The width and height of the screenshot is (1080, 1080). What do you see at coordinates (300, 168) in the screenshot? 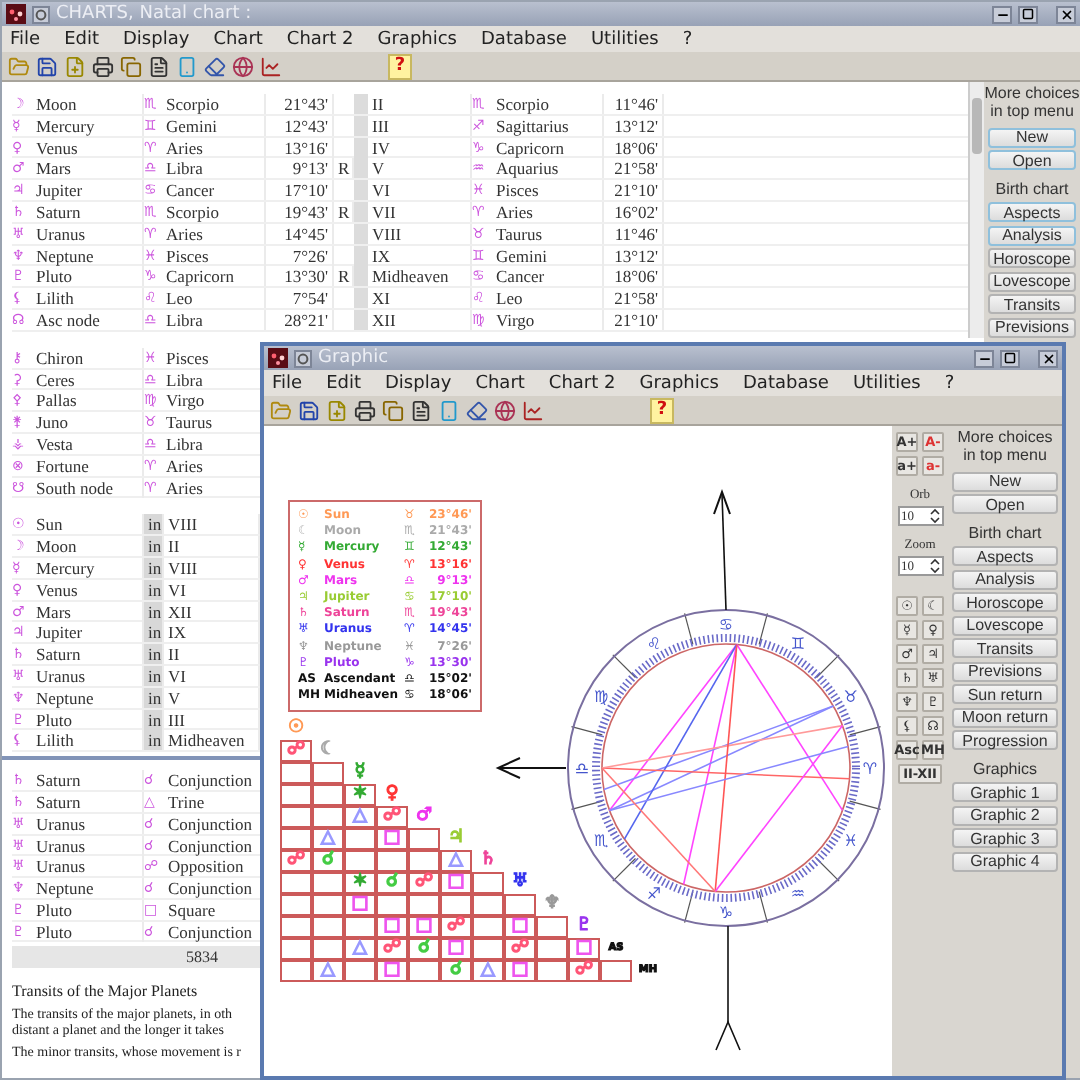
I see `degree-value: 9°13'` at bounding box center [300, 168].